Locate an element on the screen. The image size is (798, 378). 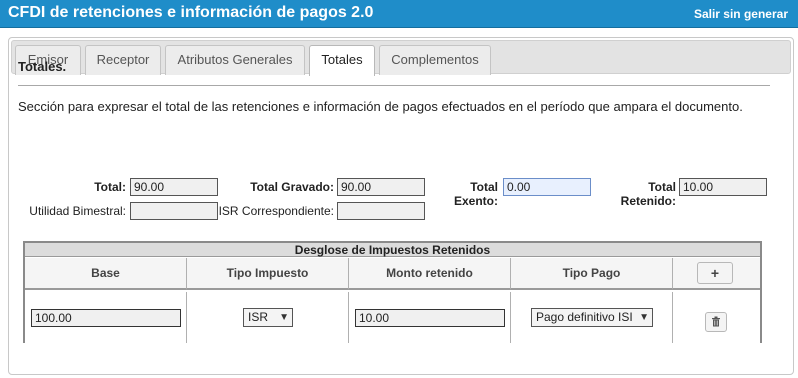
tipo-impuesto-select: ISR ▼ is located at coordinates (268, 317).